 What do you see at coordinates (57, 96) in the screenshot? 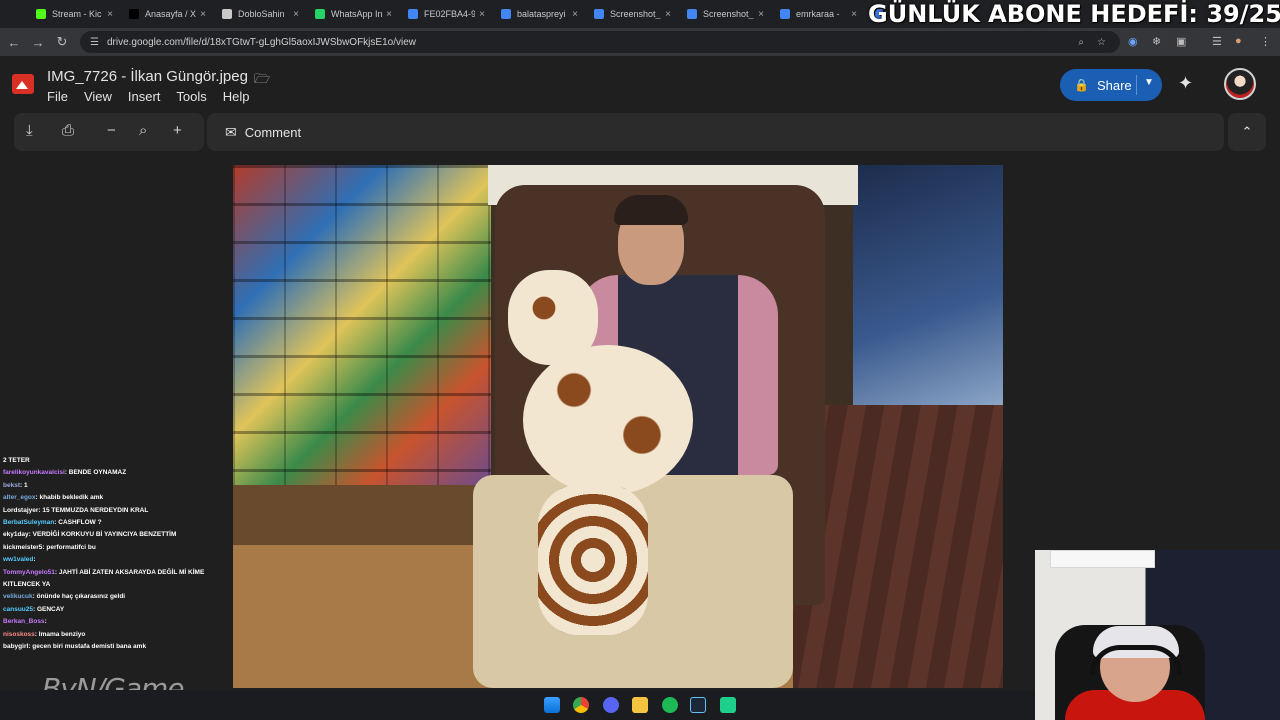
I see `menu-item-file: File` at bounding box center [57, 96].